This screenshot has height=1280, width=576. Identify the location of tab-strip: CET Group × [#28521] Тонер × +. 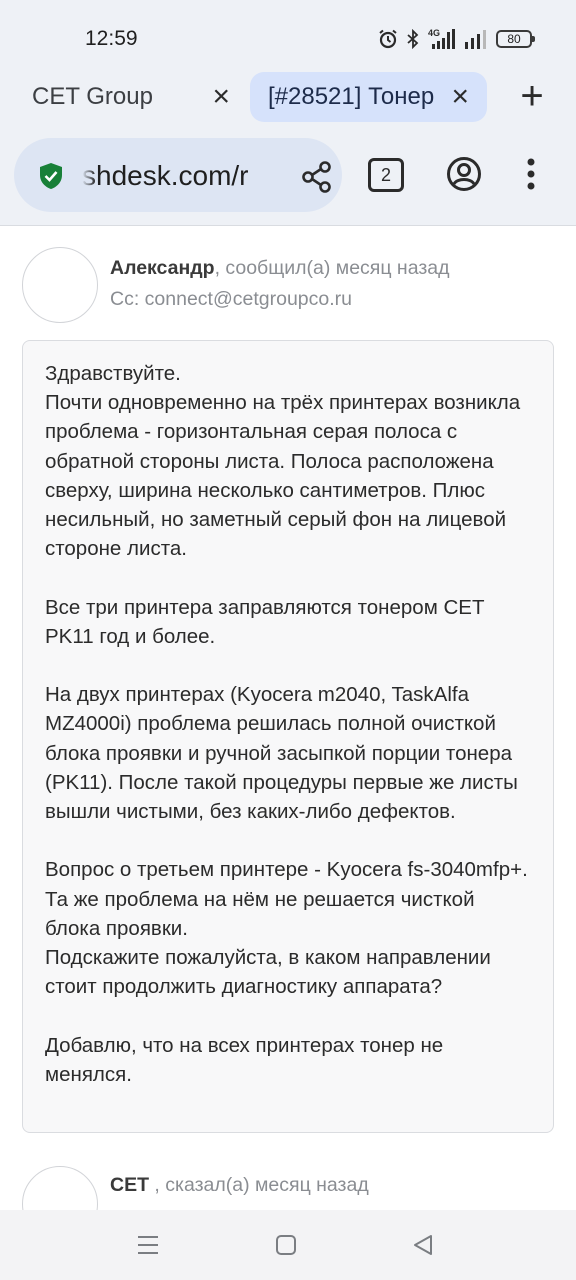
(288, 98).